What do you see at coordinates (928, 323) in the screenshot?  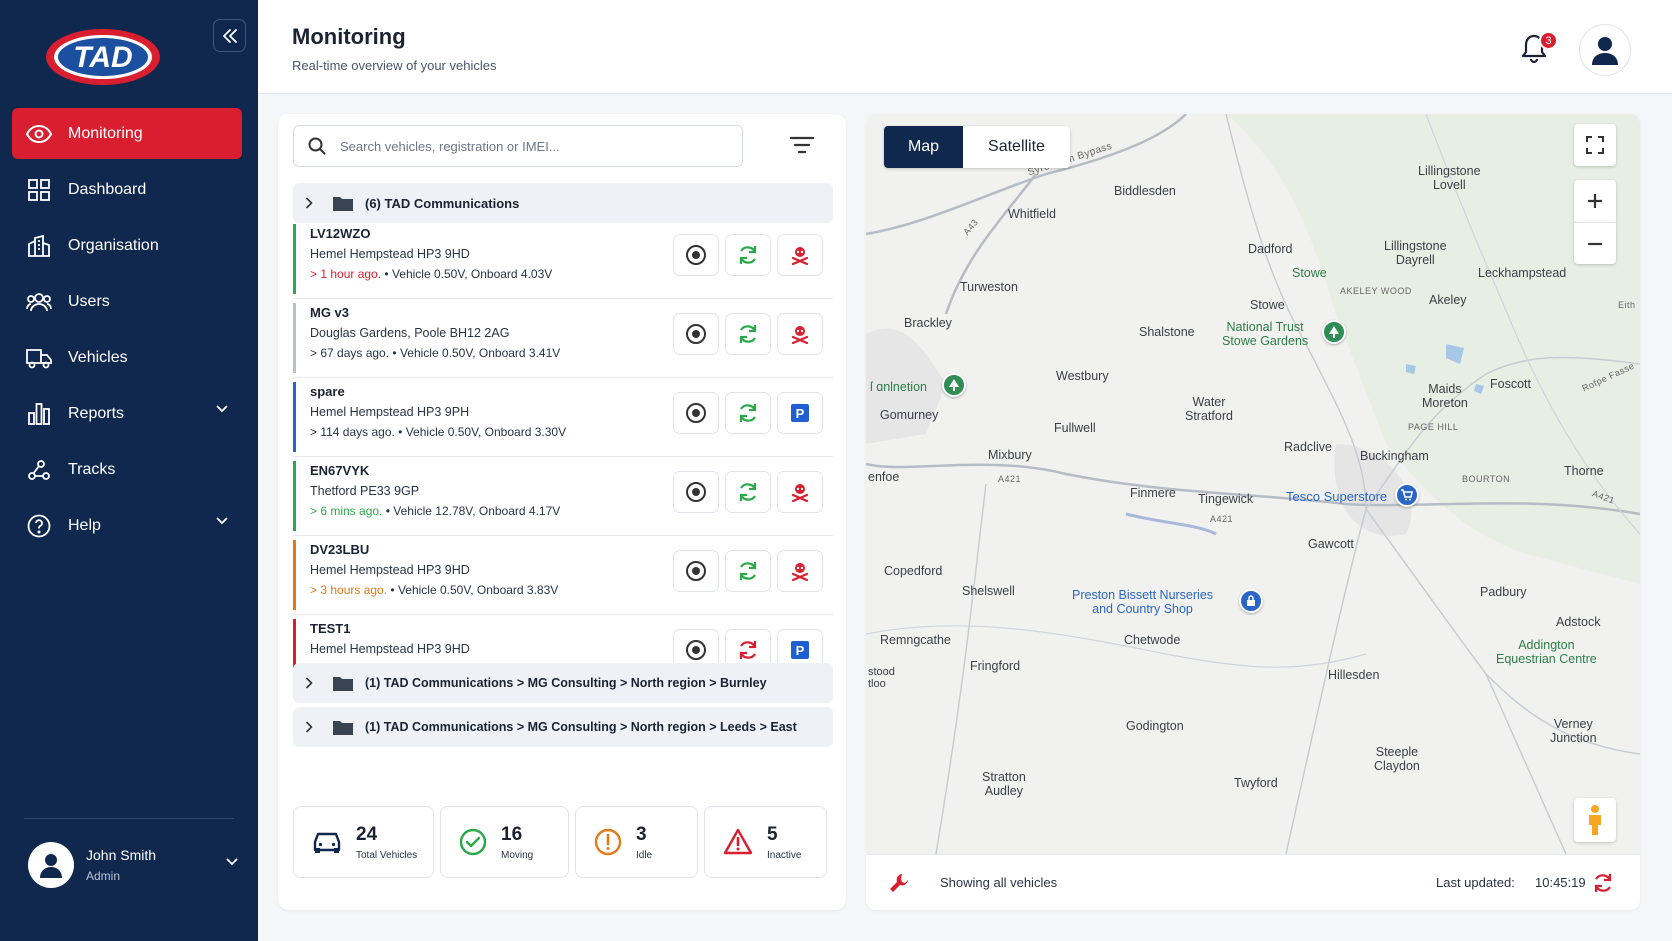 I see `map-label: Brackley` at bounding box center [928, 323].